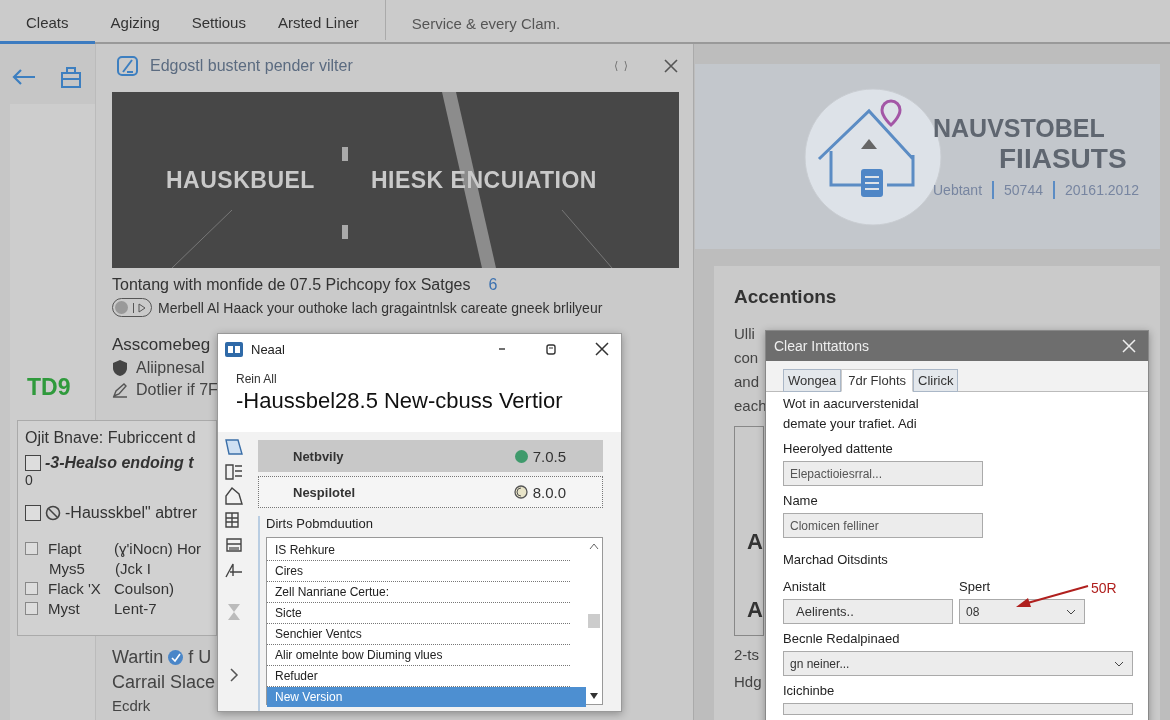 The width and height of the screenshot is (1170, 720). Describe the element at coordinates (67, 568) in the screenshot. I see `row-name: Mys5` at that location.